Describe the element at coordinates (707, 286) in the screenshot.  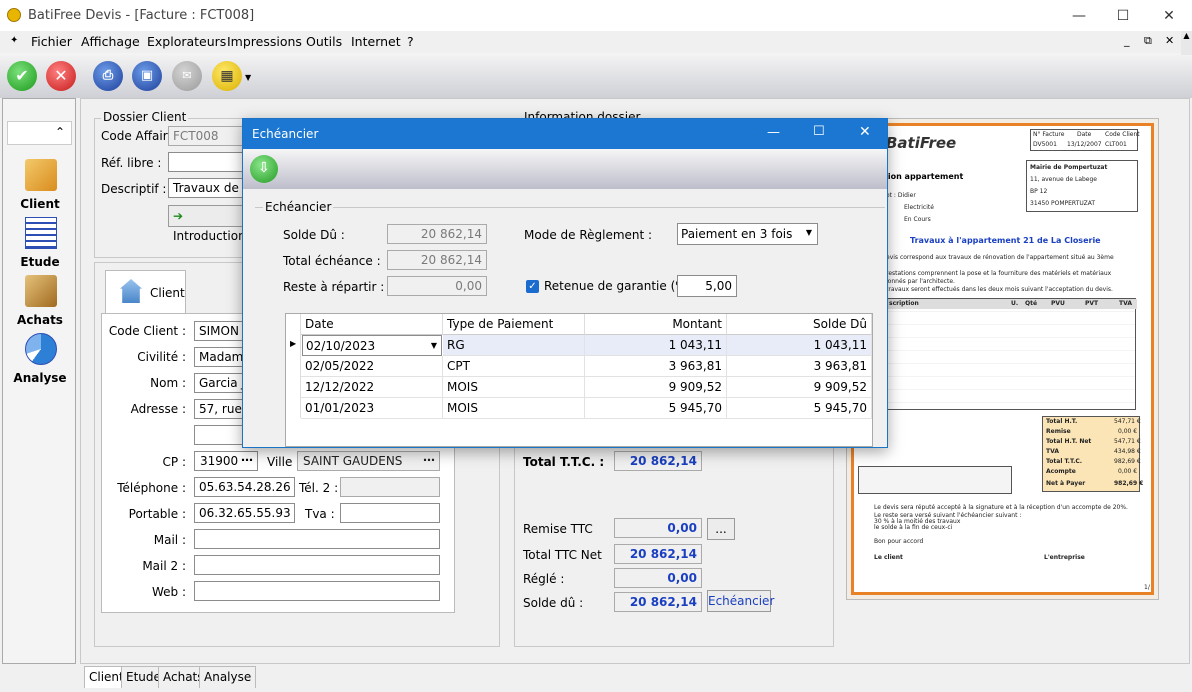
I see `retenue-field: 5,00` at that location.